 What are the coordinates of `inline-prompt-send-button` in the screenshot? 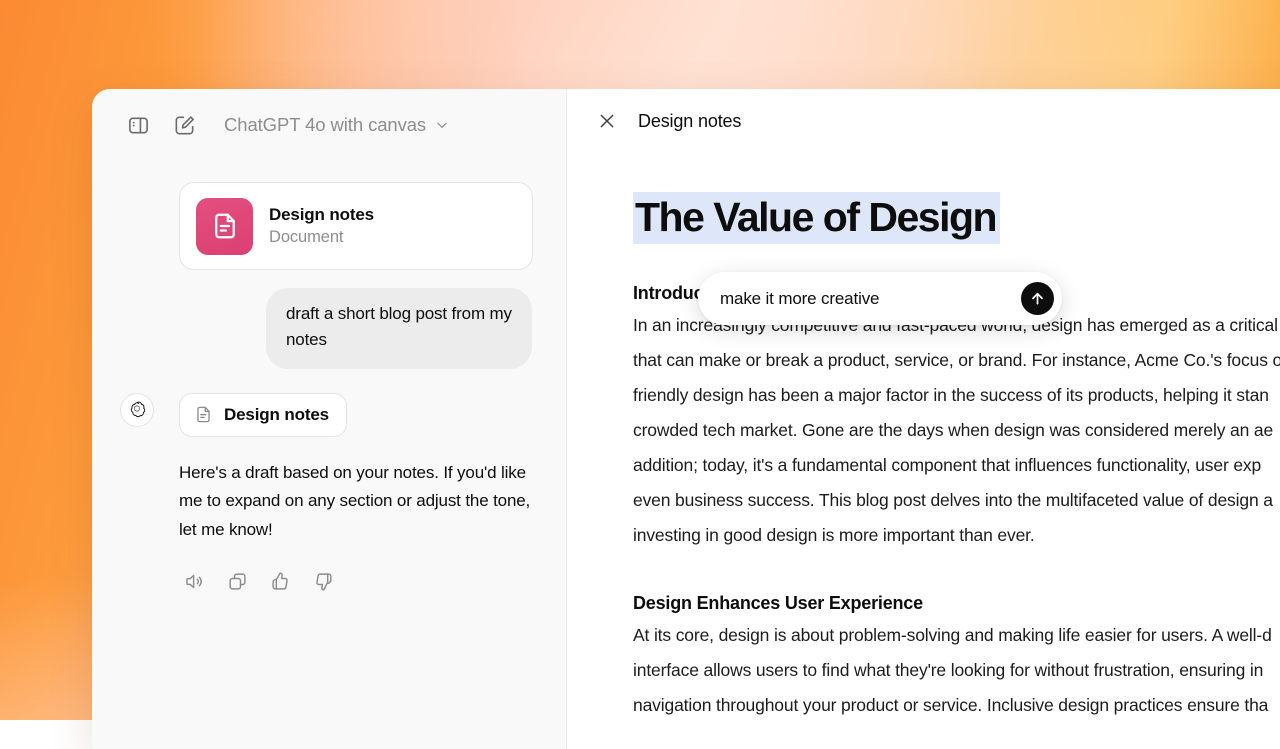 It's located at (1037, 298).